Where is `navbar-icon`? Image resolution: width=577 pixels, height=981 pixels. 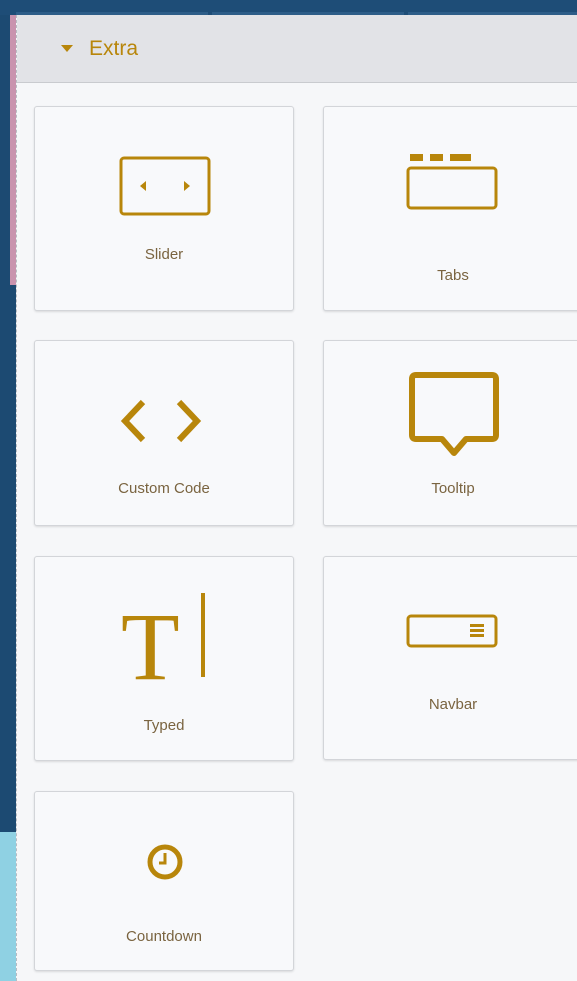
navbar-icon is located at coordinates (452, 631).